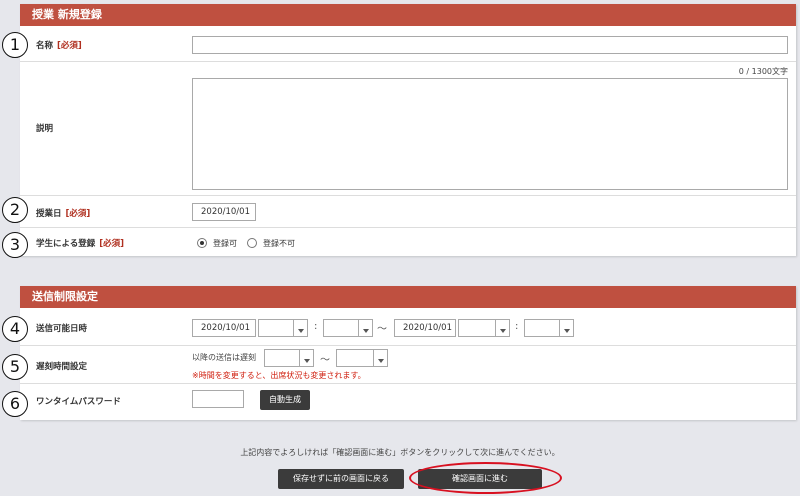  I want to click on back-button: 保存せずに前の画面に戻る, so click(341, 479).